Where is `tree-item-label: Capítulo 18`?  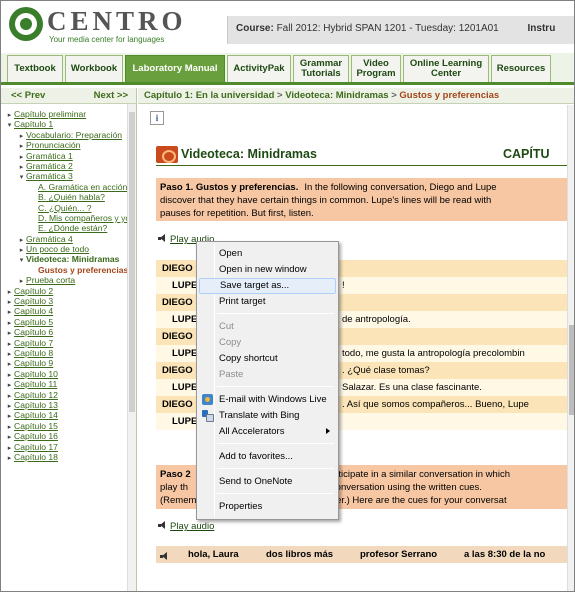
tree-item-label: Capítulo 18 is located at coordinates (36, 457).